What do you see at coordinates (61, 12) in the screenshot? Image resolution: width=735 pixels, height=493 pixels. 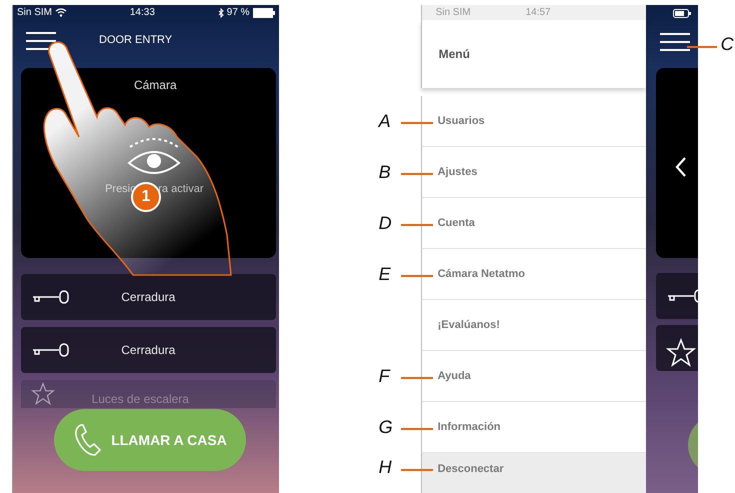 I see `wifi-icon` at bounding box center [61, 12].